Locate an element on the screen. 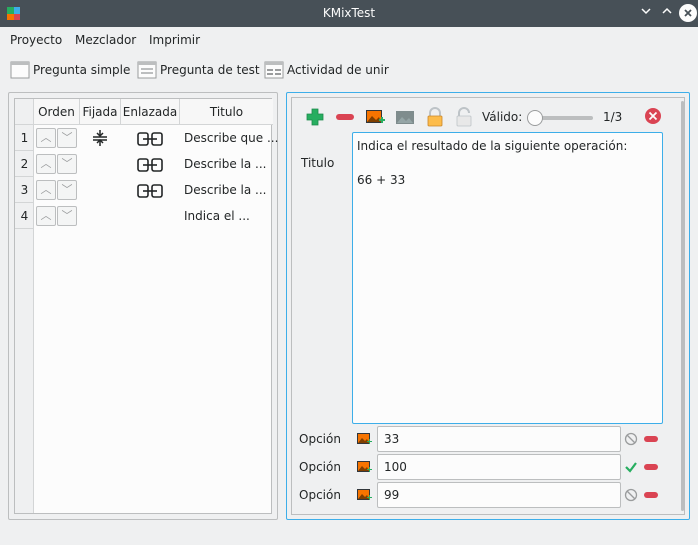  menu-mezclador: Mezclador is located at coordinates (105, 40).